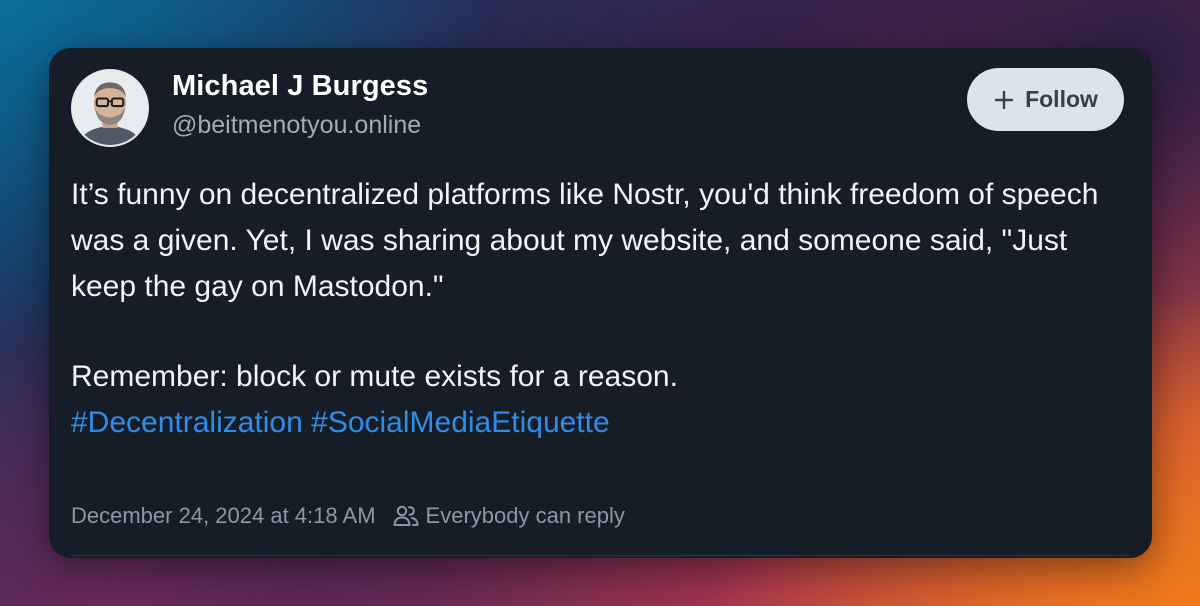  Describe the element at coordinates (1061, 99) in the screenshot. I see `follow-button-label: Follow` at that location.